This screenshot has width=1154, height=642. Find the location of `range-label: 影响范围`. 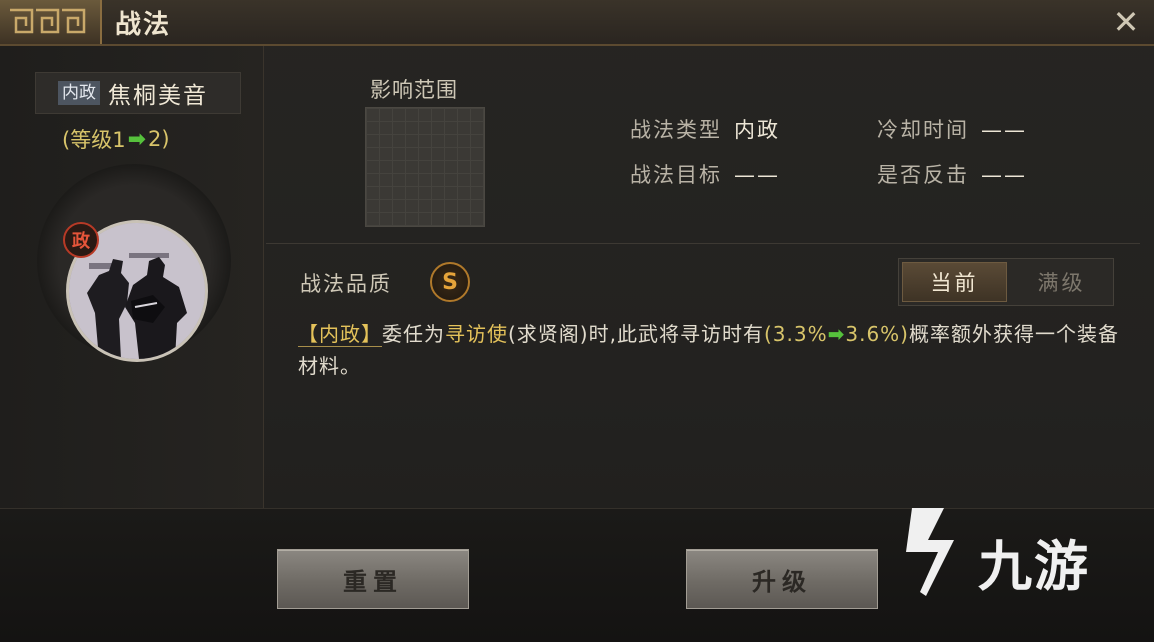

range-label: 影响范围 is located at coordinates (414, 90).